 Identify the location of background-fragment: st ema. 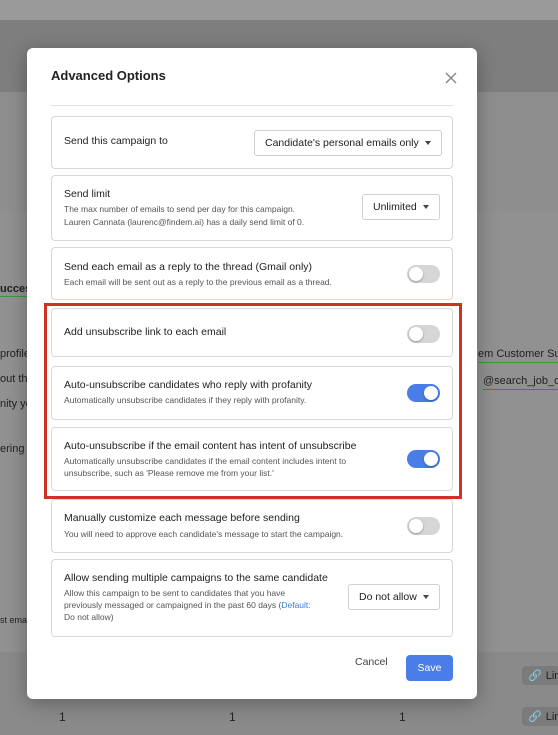
(14, 620).